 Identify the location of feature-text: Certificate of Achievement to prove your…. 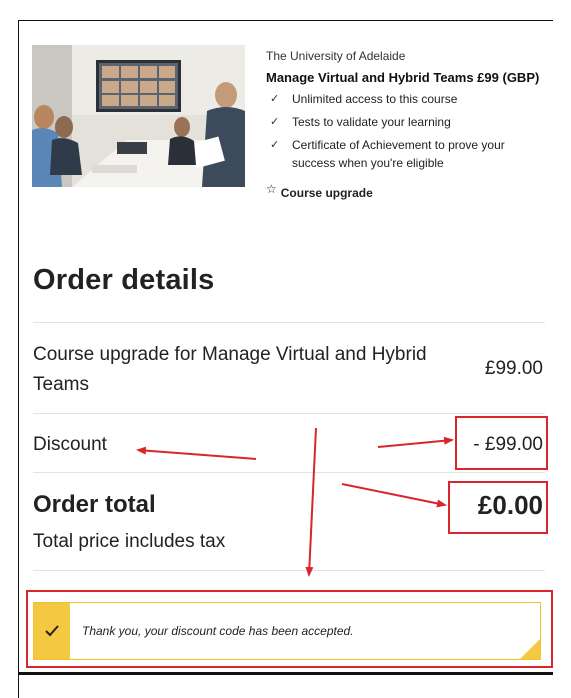
(398, 154).